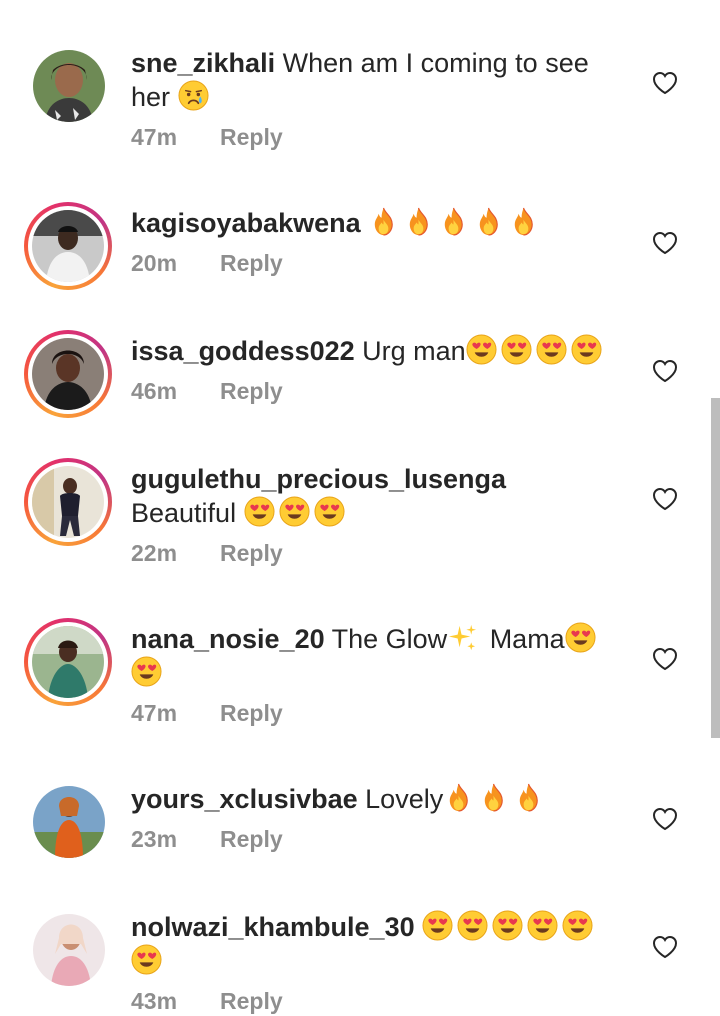 Image resolution: width=720 pixels, height=1016 pixels. What do you see at coordinates (246, 223) in the screenshot?
I see `comment-username: kagisoyabakwena` at bounding box center [246, 223].